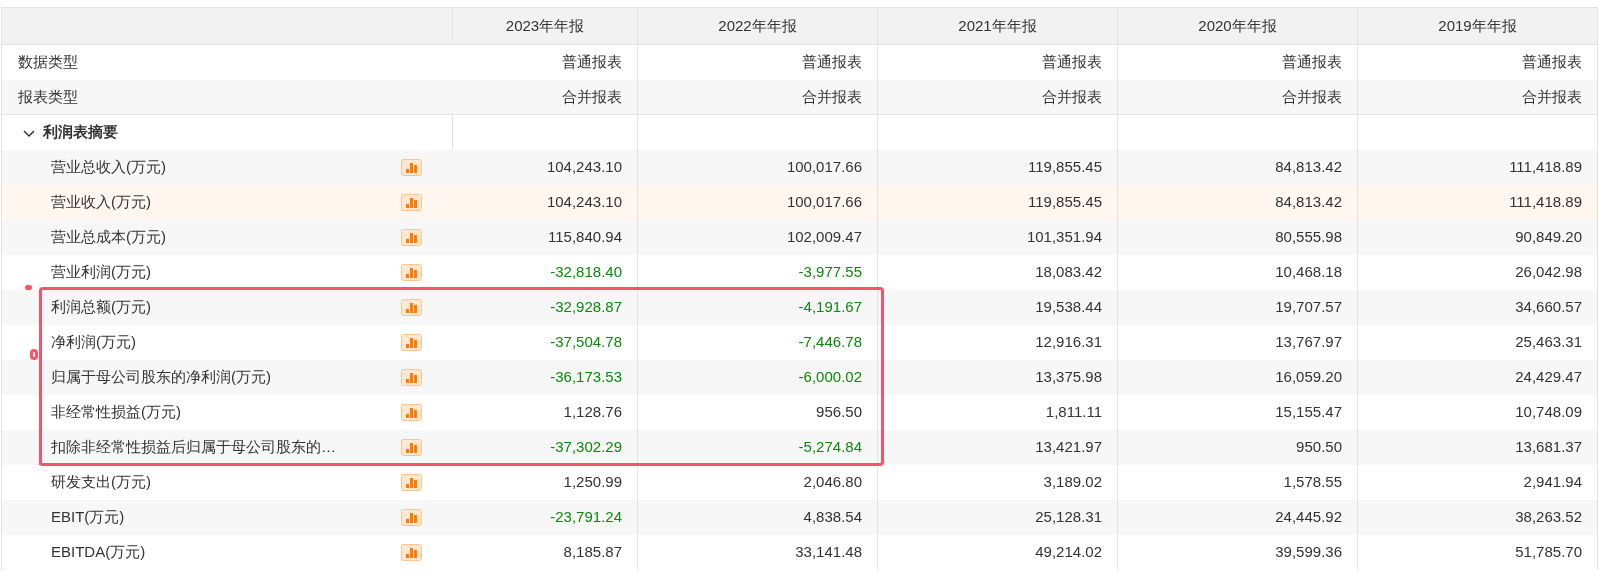 This screenshot has height=586, width=1599. Describe the element at coordinates (1308, 412) in the screenshot. I see `table-cell-text: 15,155.47` at that location.